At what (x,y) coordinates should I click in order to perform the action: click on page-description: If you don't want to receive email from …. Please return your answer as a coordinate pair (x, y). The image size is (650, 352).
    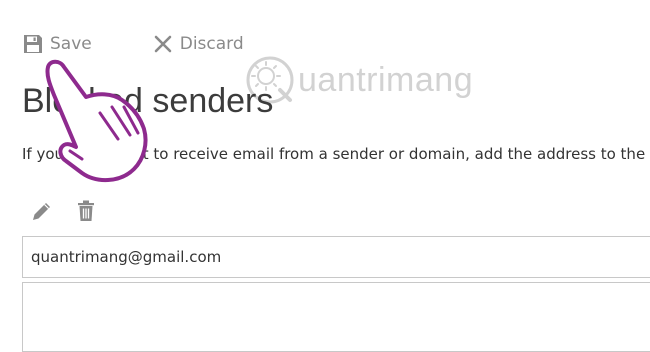
    Looking at the image, I should click on (336, 154).